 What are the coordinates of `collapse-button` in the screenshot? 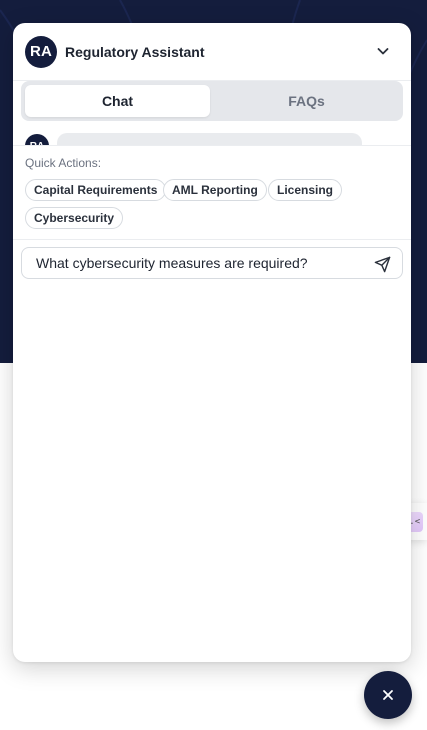 It's located at (383, 51).